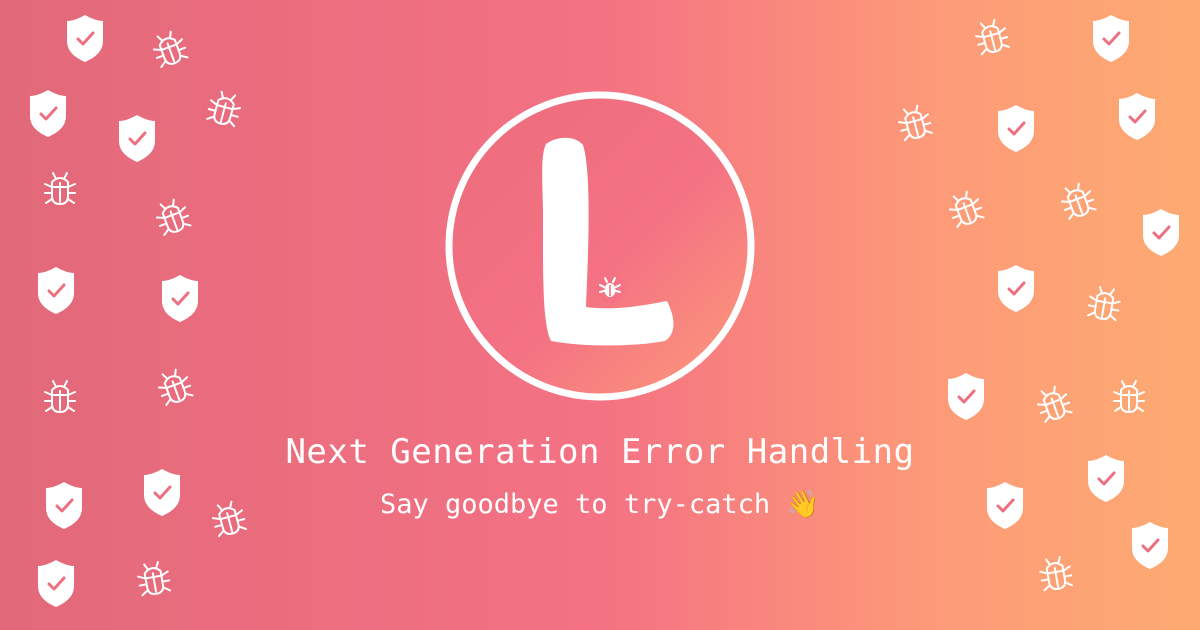 This screenshot has width=1200, height=630. I want to click on waving-hand-icon: 👋, so click(803, 504).